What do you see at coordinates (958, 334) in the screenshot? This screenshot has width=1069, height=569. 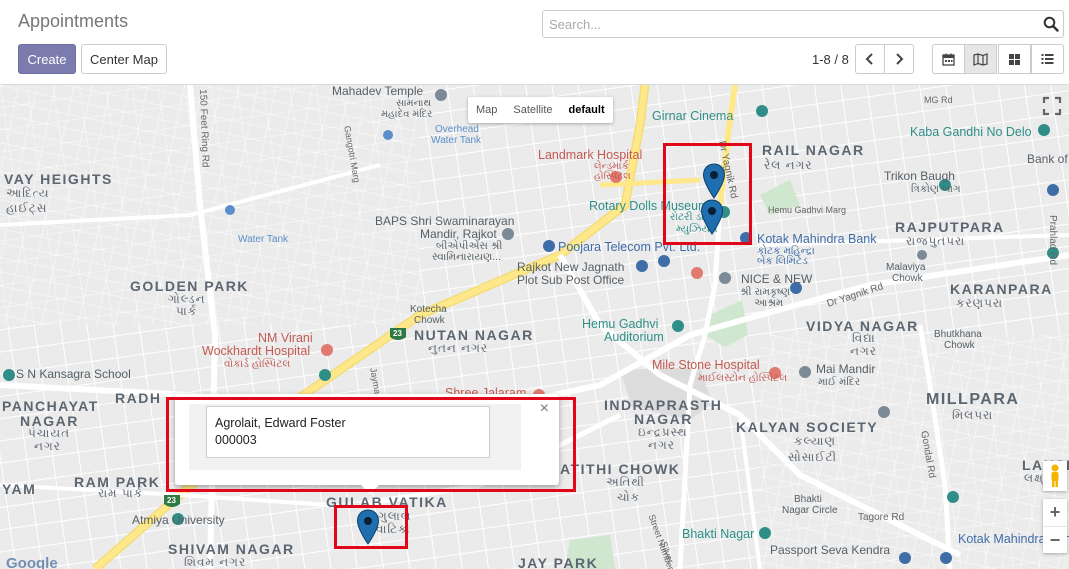 I see `map-label-bhutkhana1: Bhutkhana` at bounding box center [958, 334].